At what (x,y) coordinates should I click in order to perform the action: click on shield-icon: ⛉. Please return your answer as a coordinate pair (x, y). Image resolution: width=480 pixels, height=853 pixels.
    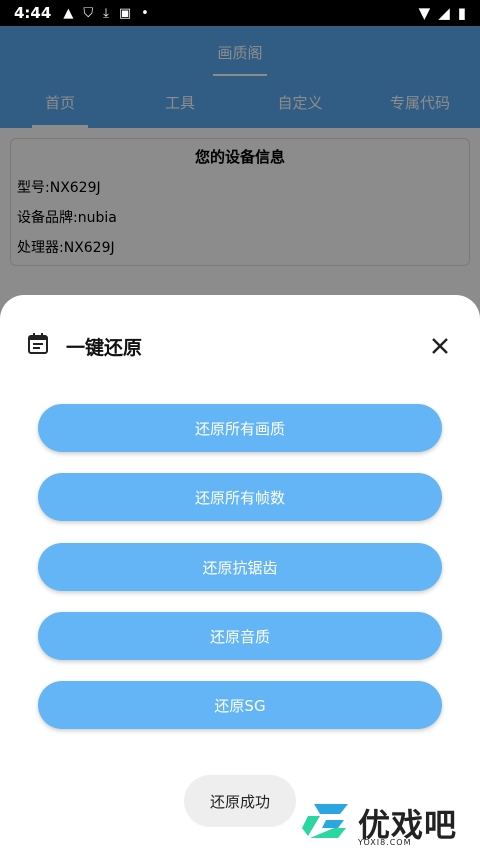
    Looking at the image, I should click on (88, 13).